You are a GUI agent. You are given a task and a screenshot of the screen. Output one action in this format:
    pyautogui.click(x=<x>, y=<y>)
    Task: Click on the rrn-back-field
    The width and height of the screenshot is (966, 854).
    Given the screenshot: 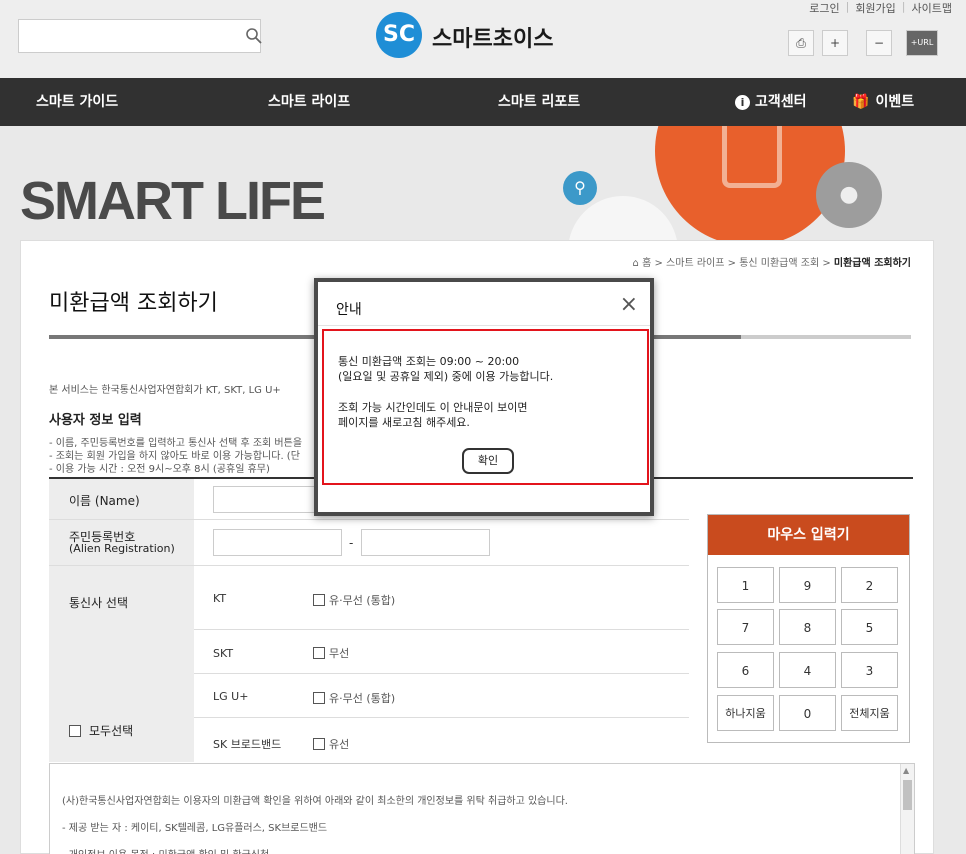 What is the action you would take?
    pyautogui.click(x=425, y=542)
    